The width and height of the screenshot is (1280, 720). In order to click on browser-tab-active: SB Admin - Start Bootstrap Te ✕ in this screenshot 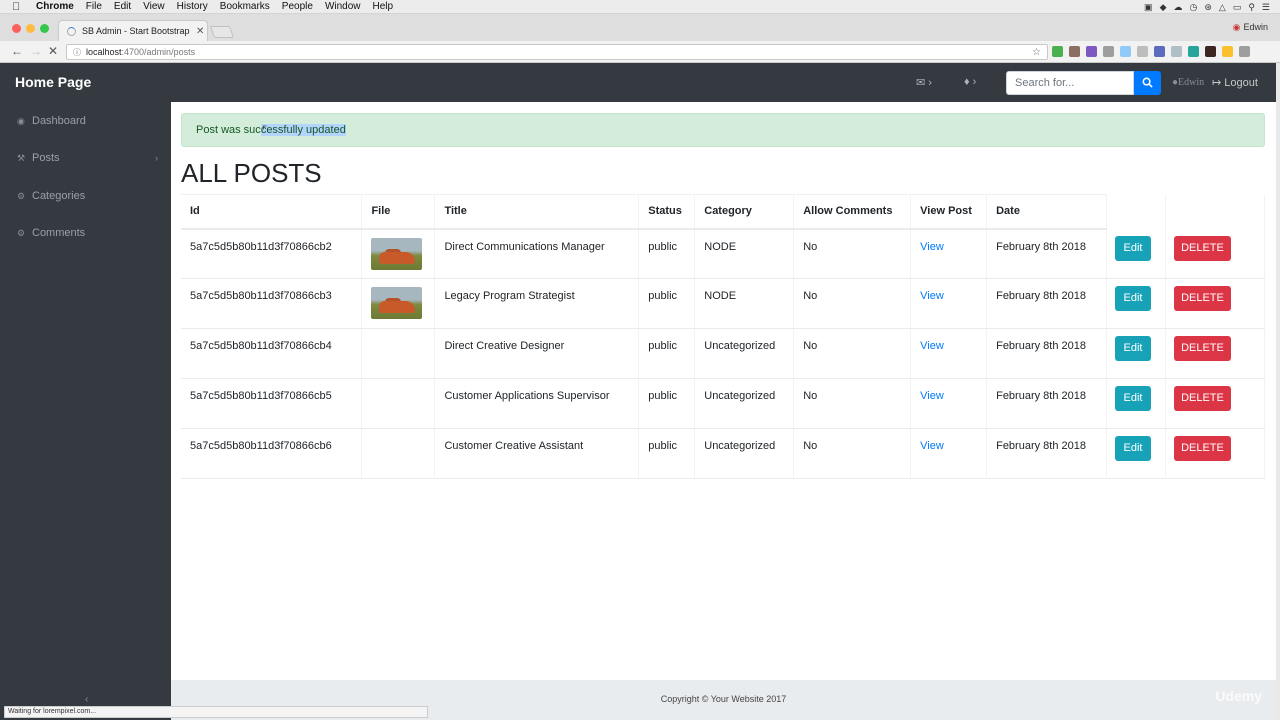, I will do `click(133, 30)`.